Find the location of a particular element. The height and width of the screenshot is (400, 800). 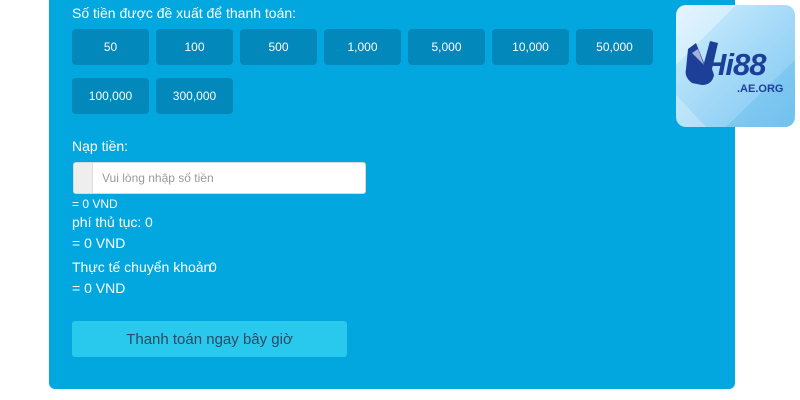

deposit-converted: = 0 VND is located at coordinates (95, 204).